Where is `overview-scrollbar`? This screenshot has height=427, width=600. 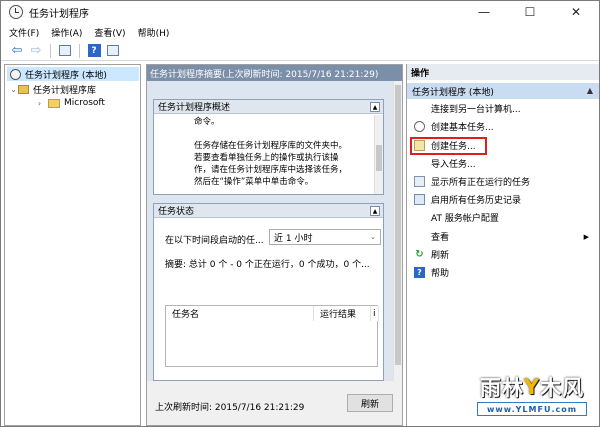
overview-scrollbar is located at coordinates (378, 154).